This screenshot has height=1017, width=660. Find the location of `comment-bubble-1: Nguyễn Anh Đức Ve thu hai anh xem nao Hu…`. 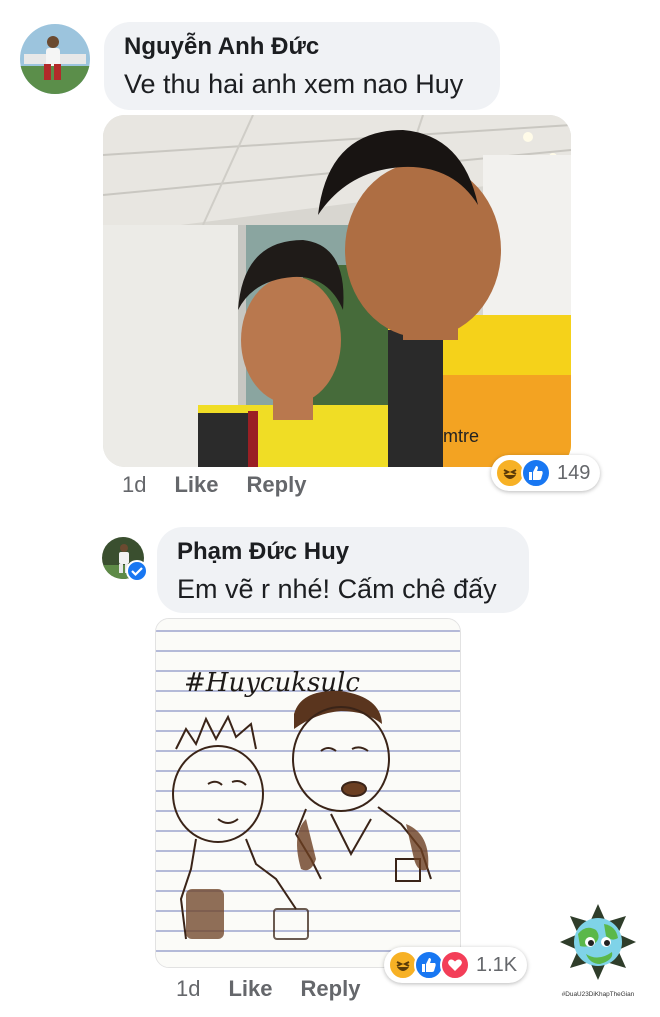

comment-bubble-1: Nguyễn Anh Đức Ve thu hai anh xem nao Hu… is located at coordinates (302, 66).